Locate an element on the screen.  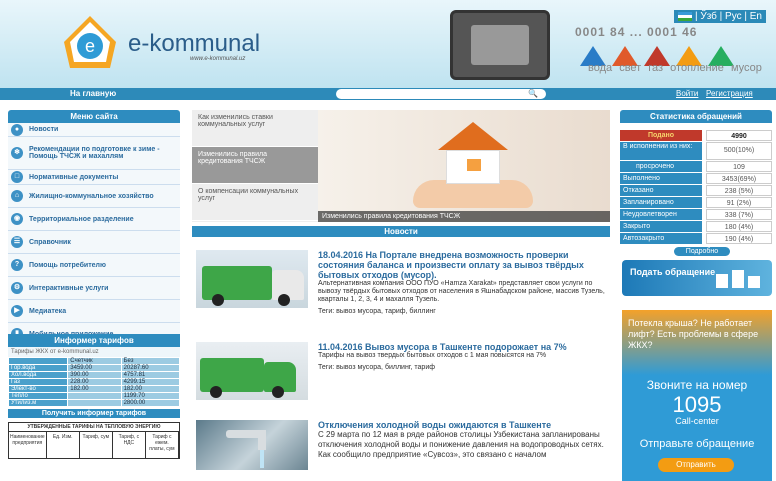
table-cell: 2800.00 is located at coordinates (150, 403).